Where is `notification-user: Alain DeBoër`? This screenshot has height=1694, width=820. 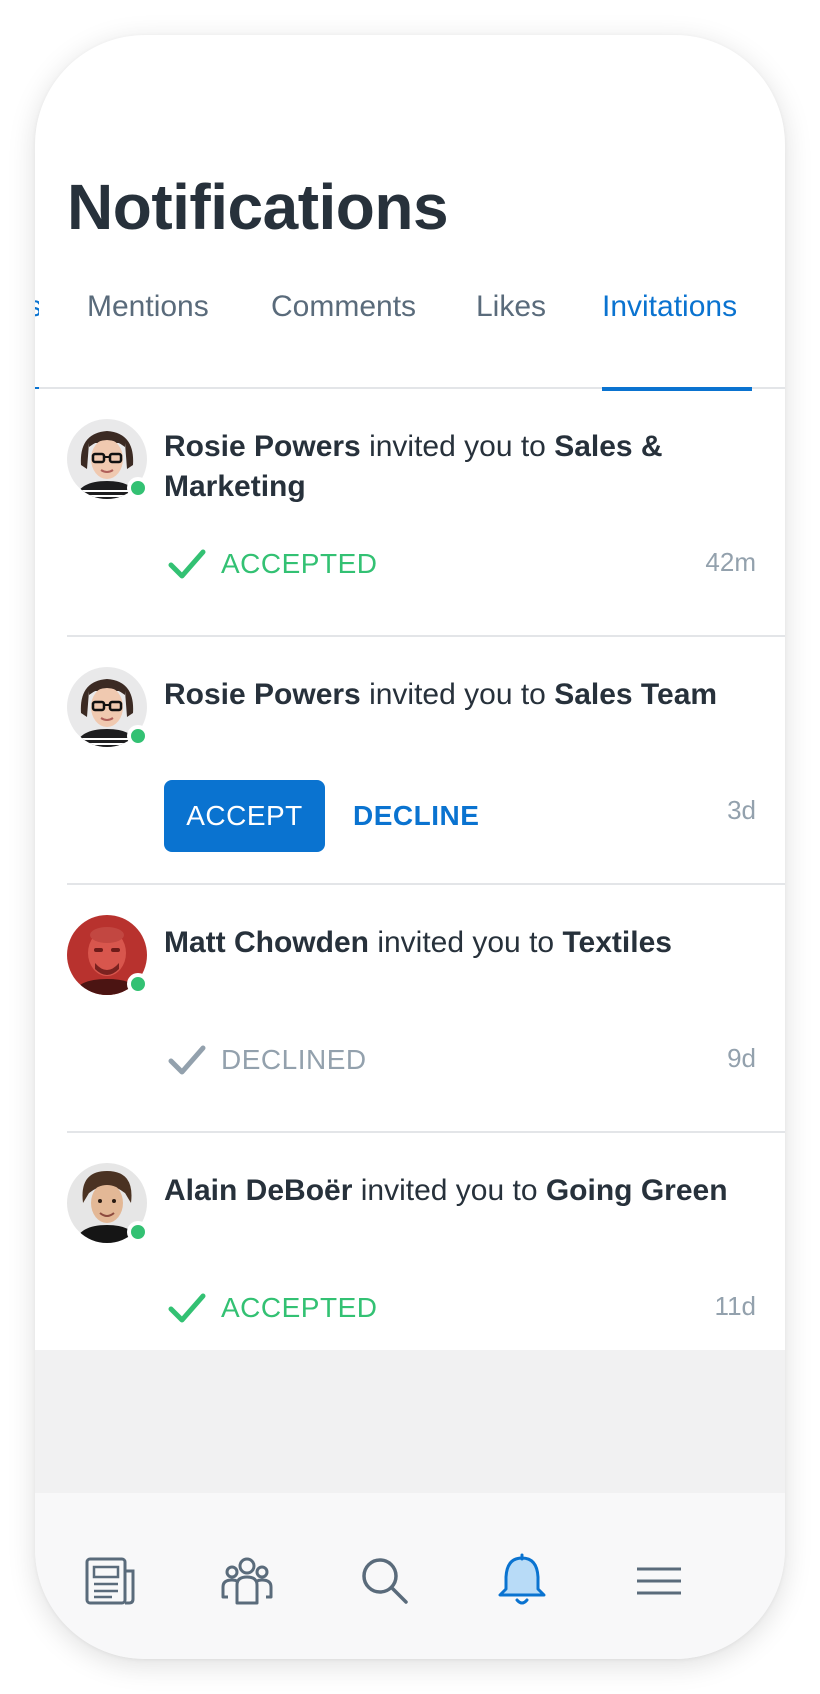
notification-user: Alain DeBoër is located at coordinates (258, 1190).